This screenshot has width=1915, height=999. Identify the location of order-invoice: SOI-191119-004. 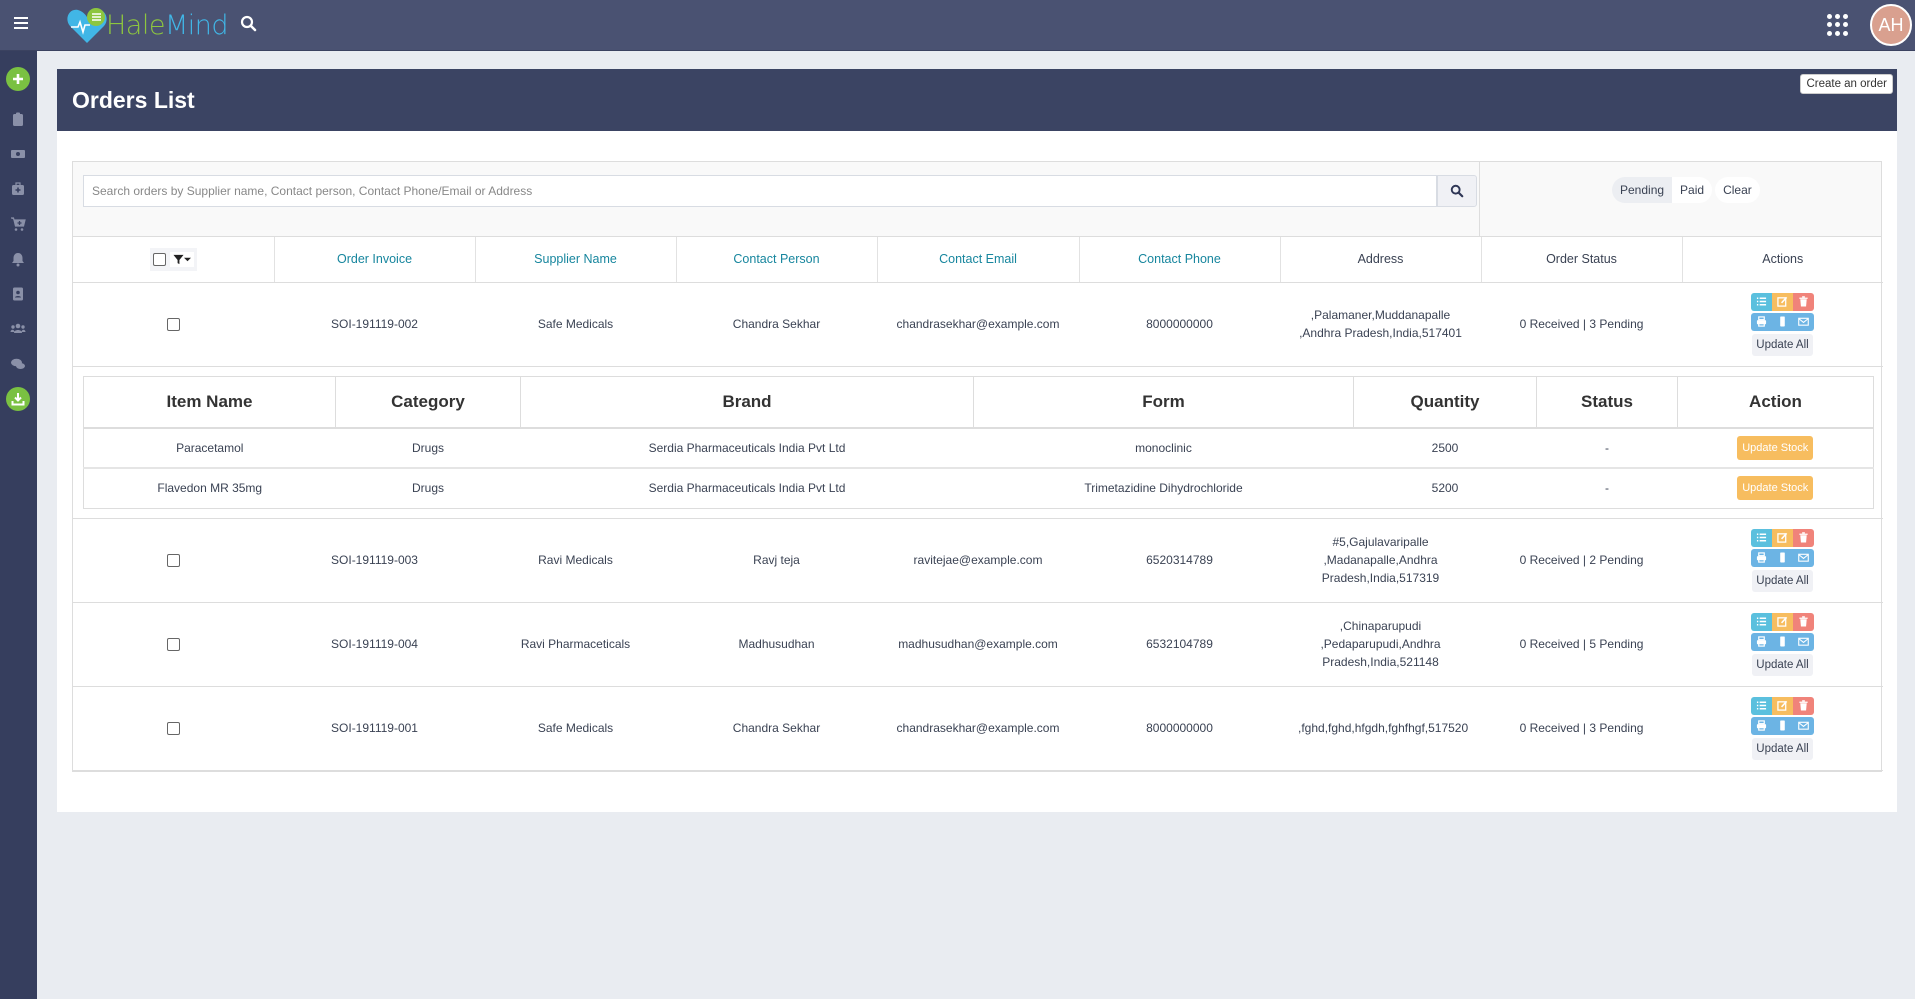
(374, 644).